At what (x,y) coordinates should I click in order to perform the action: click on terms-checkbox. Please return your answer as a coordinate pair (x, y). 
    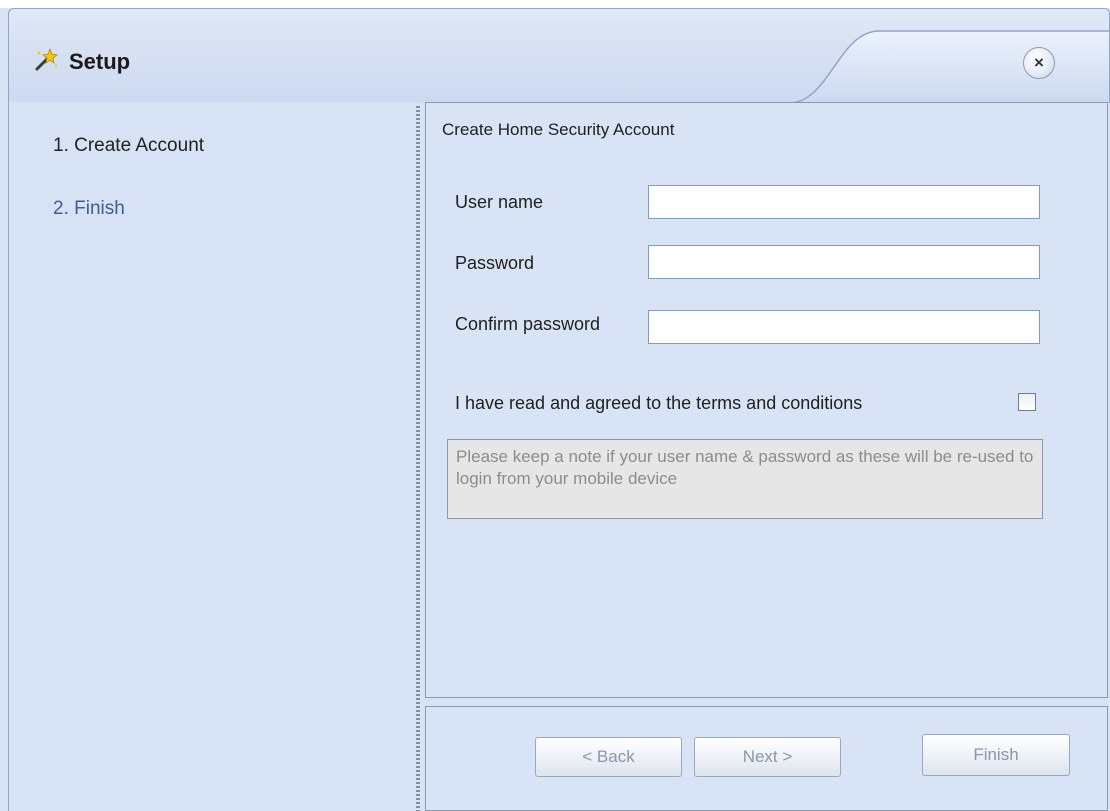
    Looking at the image, I should click on (1027, 402).